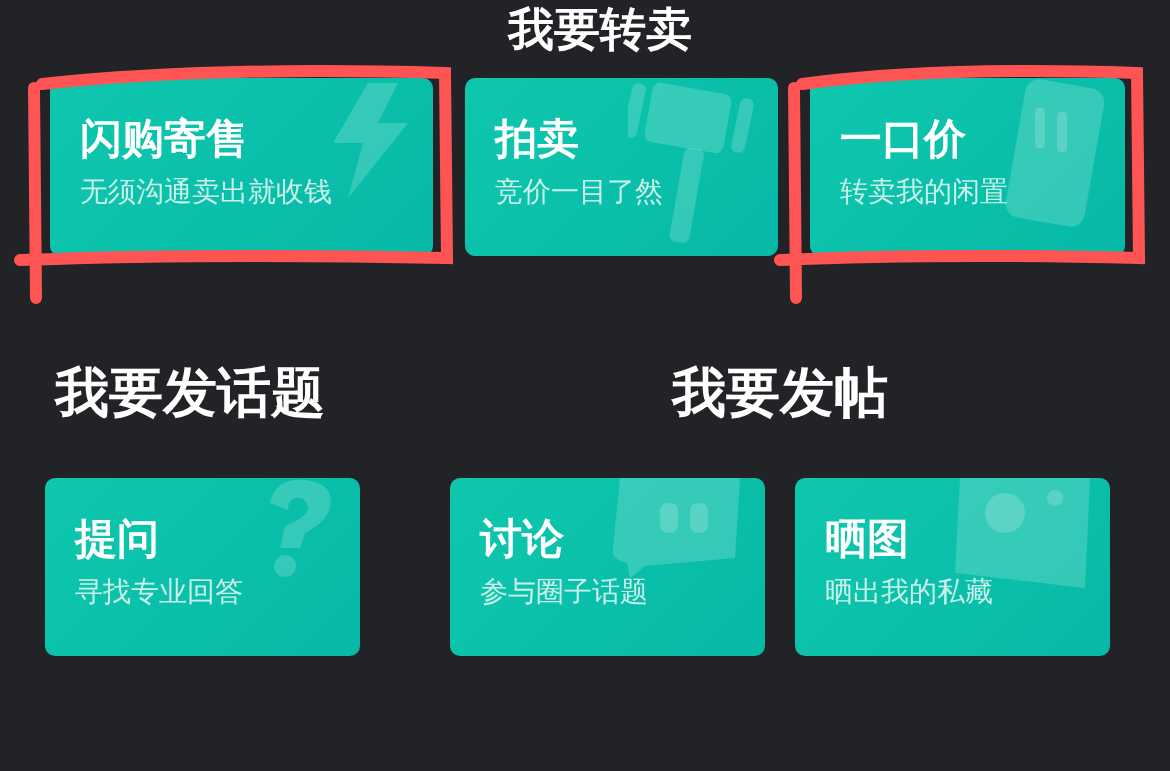  Describe the element at coordinates (967, 167) in the screenshot. I see `option-card: 一口价 转卖我的闲置` at that location.